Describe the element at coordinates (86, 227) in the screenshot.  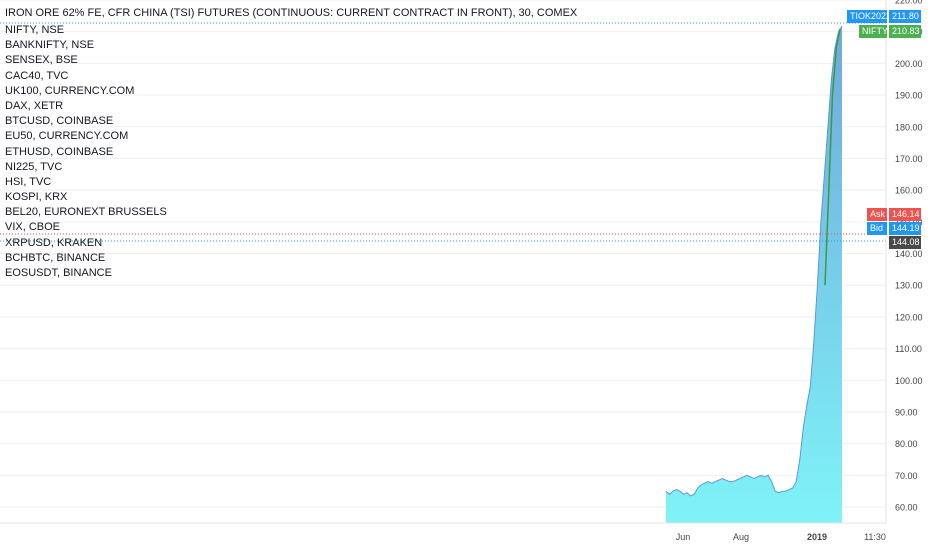
I see `legend-item-vix: VIX, CBOE` at that location.